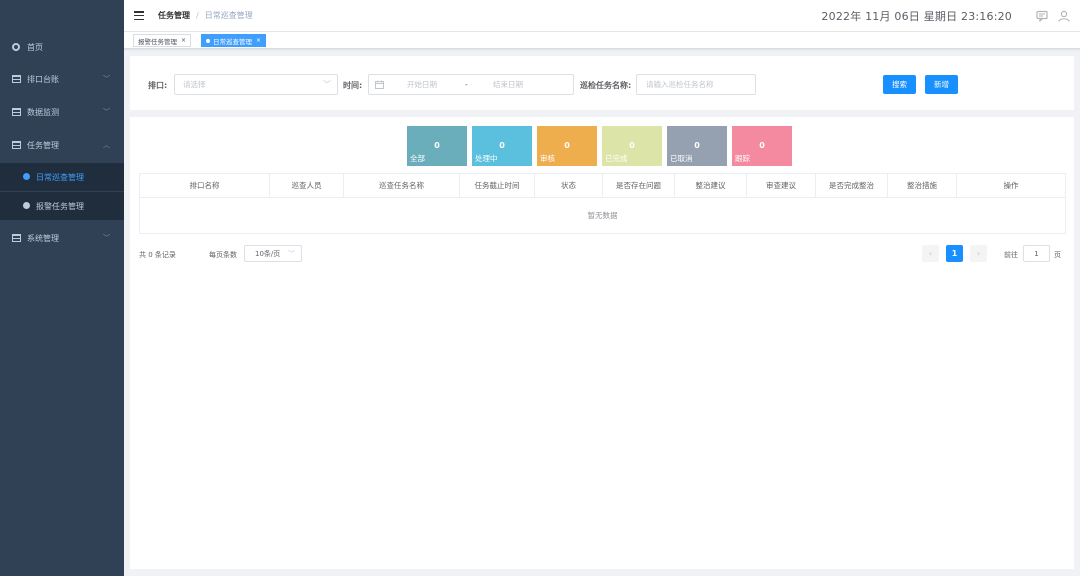 The height and width of the screenshot is (576, 1080). What do you see at coordinates (208, 40) in the screenshot?
I see `active-dot-icon` at bounding box center [208, 40].